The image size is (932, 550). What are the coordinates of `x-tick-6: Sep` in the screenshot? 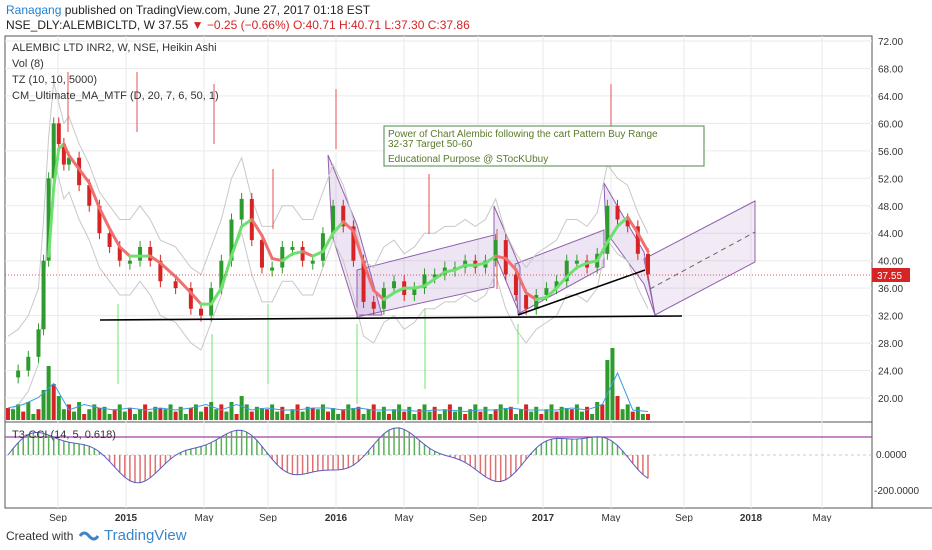 It's located at (478, 517).